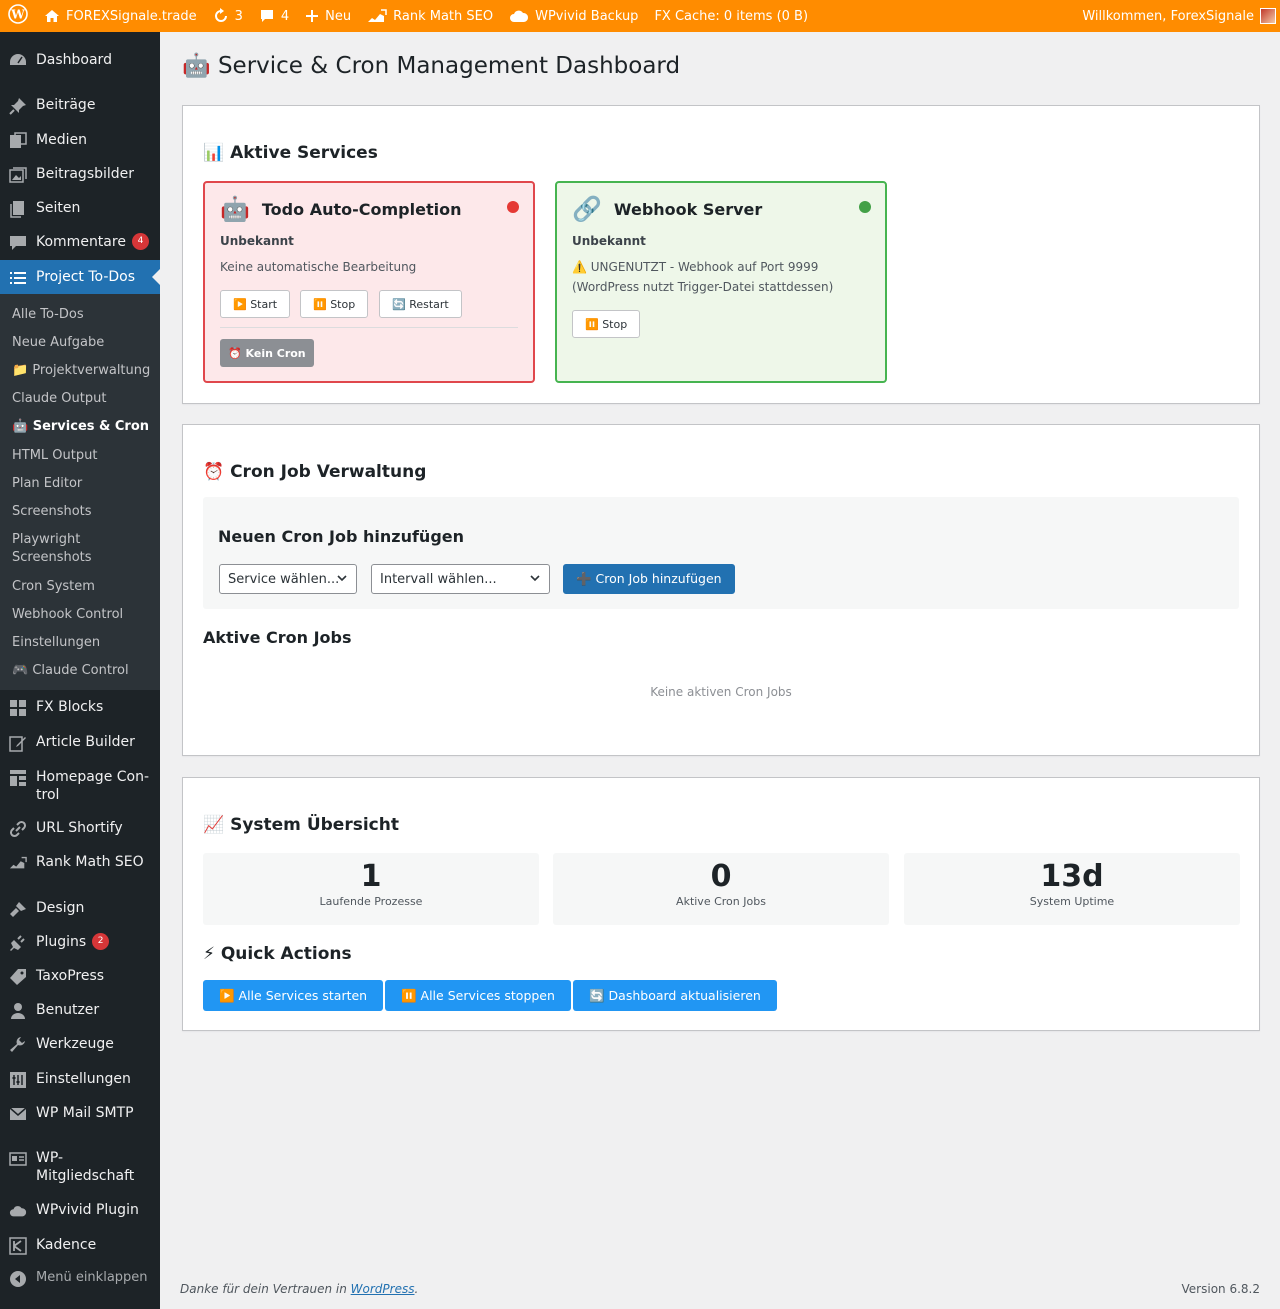  Describe the element at coordinates (52, 343) in the screenshot. I see `submenu-neue-aufgabe: Neue Aufgabe` at that location.